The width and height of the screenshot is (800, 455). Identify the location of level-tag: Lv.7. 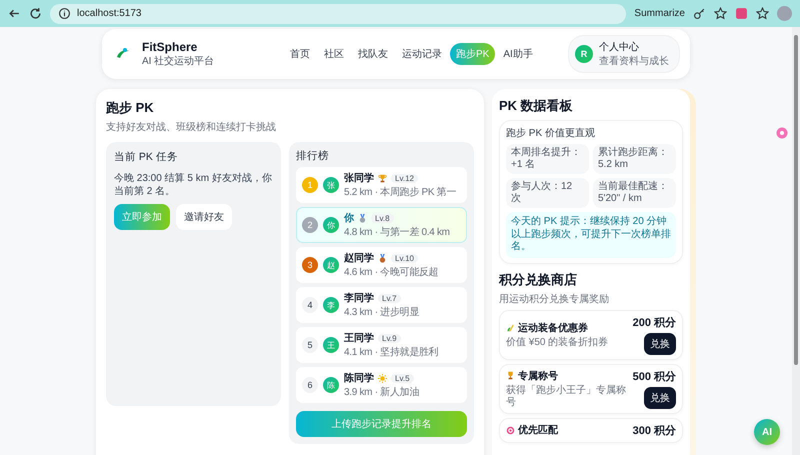
(389, 298).